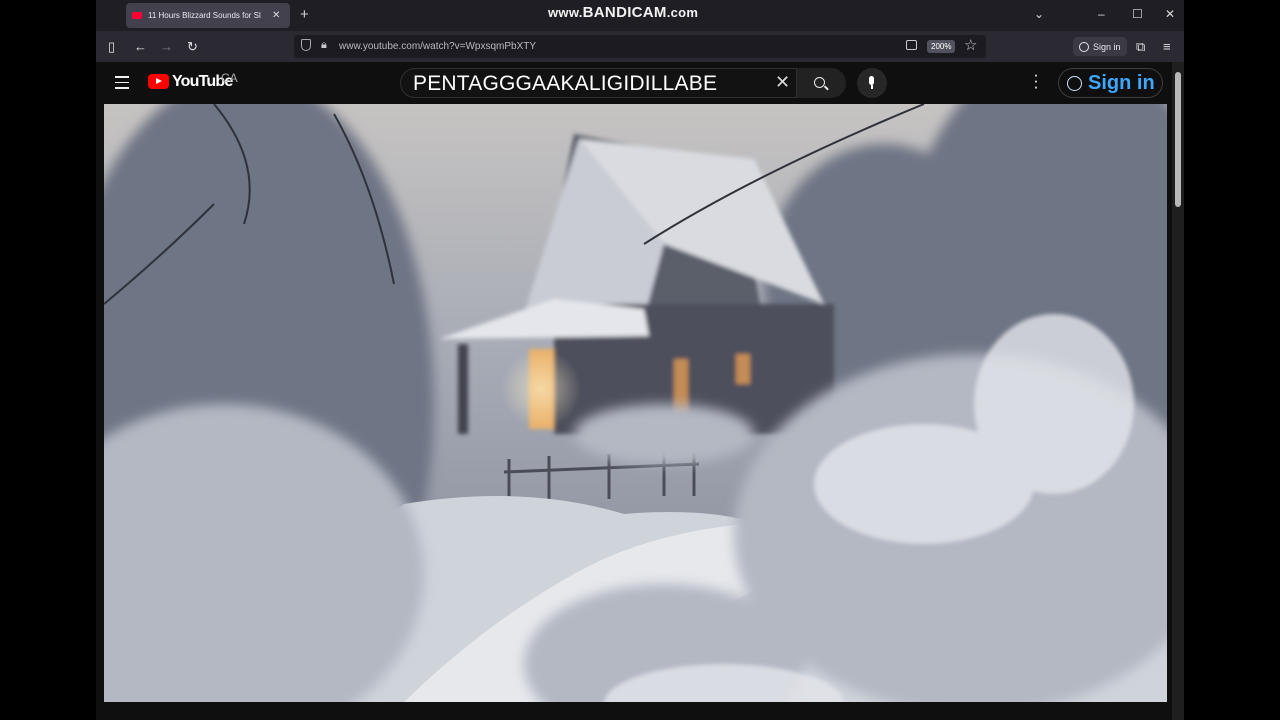 The width and height of the screenshot is (1280, 720). What do you see at coordinates (276, 15) in the screenshot?
I see `close-tab-icon: ✕` at bounding box center [276, 15].